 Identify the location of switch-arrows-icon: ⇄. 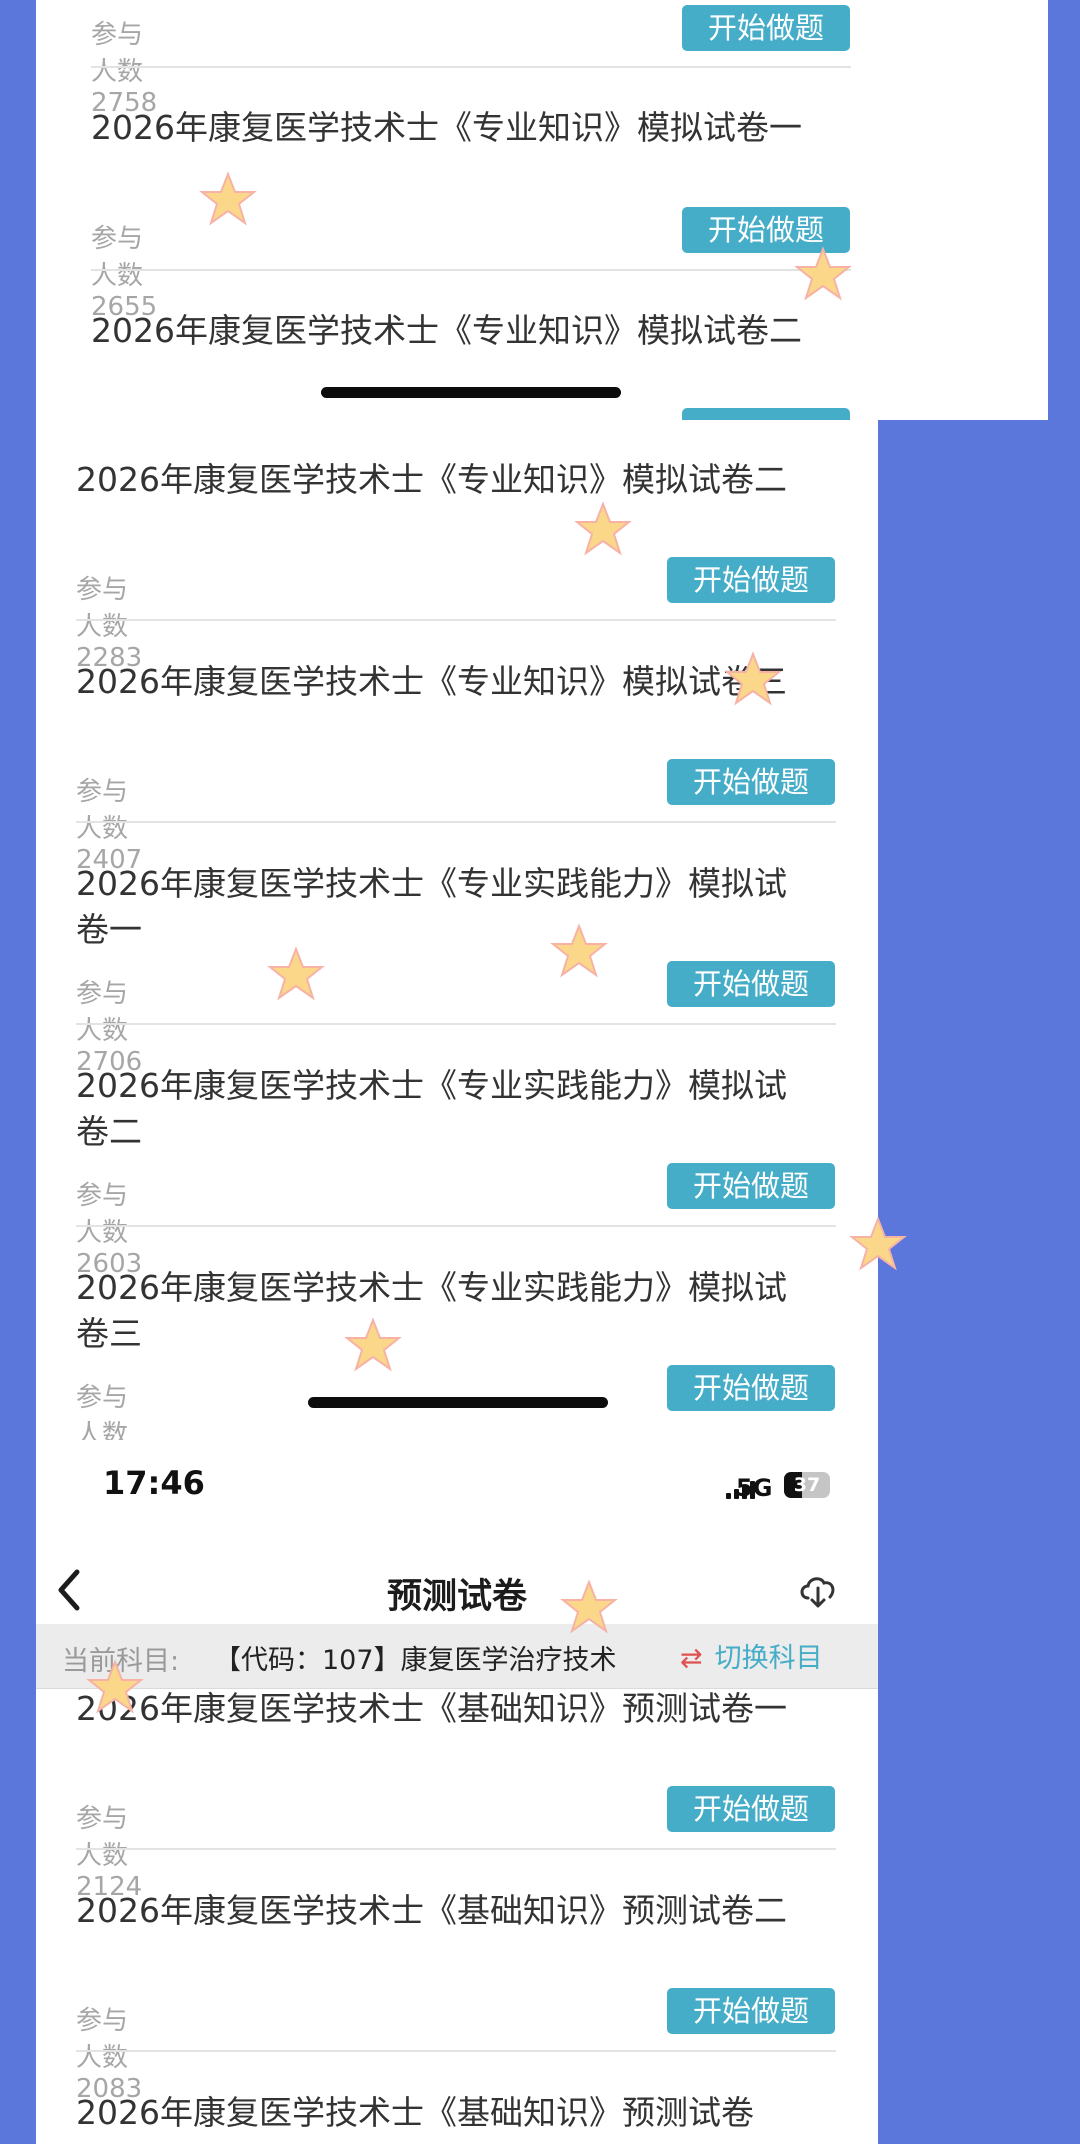
(691, 1658).